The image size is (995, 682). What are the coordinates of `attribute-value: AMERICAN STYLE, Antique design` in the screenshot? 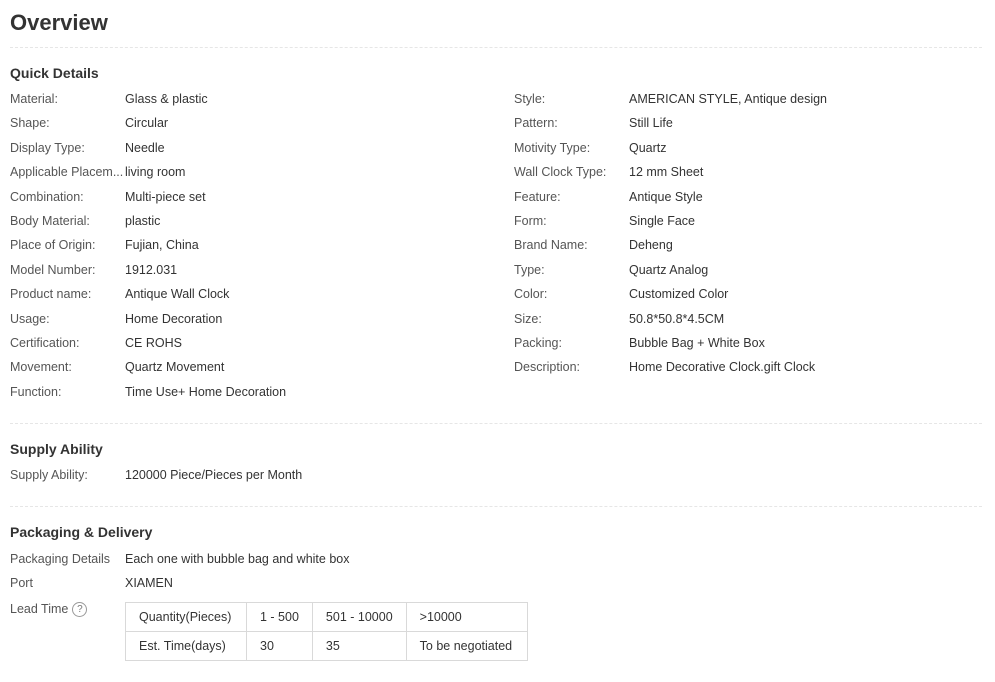 It's located at (728, 99).